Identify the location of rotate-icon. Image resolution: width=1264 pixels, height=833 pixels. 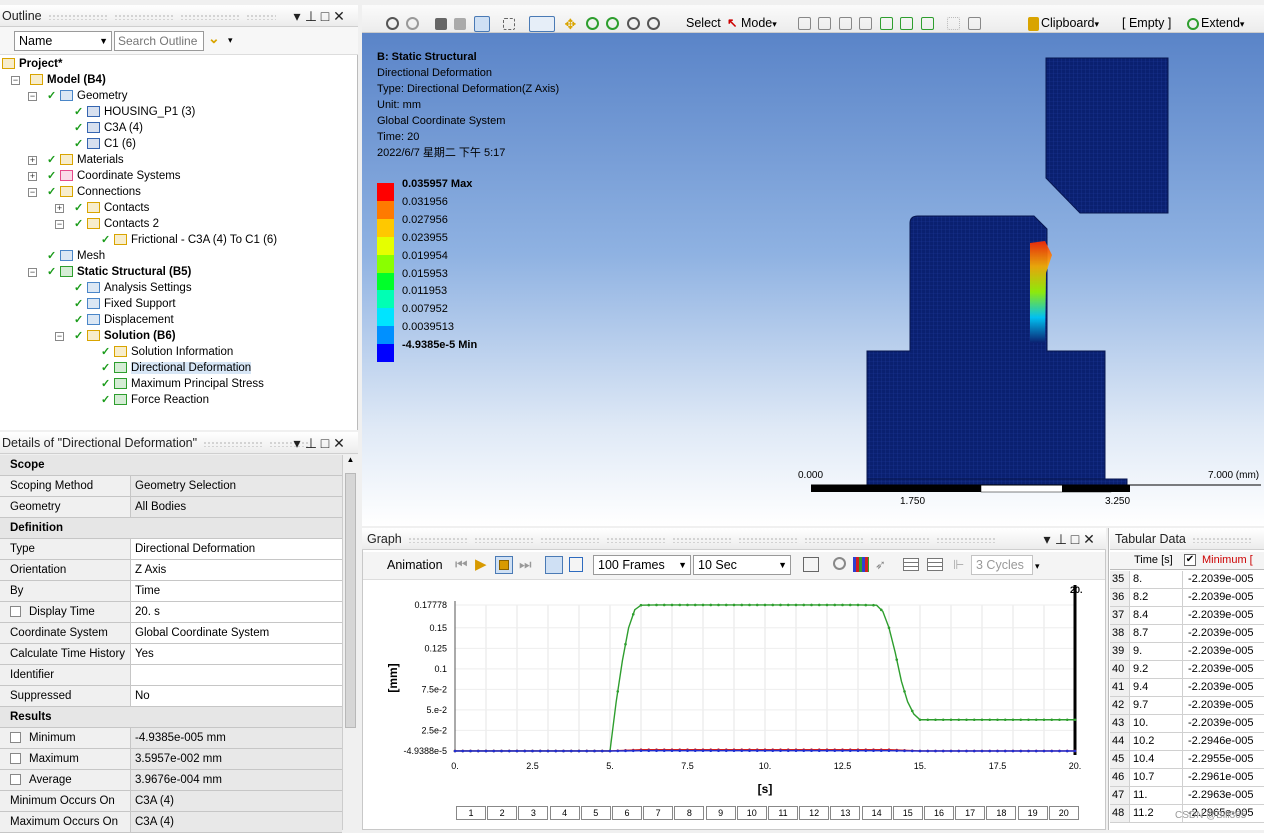
(542, 24).